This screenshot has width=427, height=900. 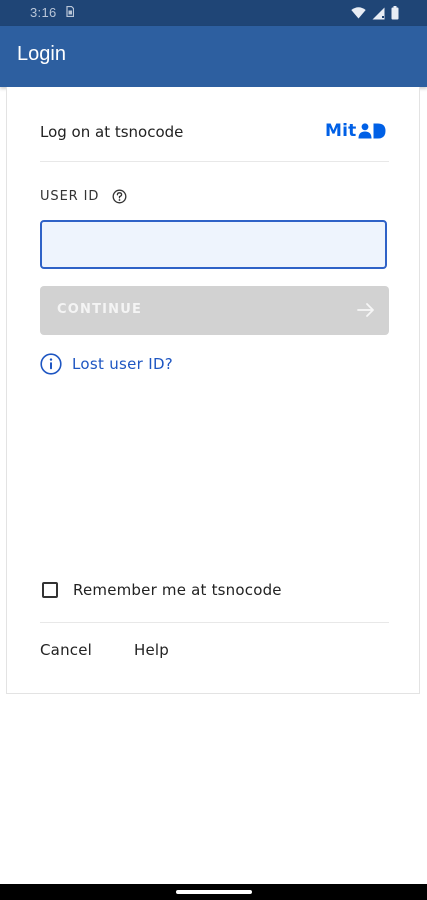 What do you see at coordinates (112, 132) in the screenshot?
I see `login-title: Log on at tsnocode` at bounding box center [112, 132].